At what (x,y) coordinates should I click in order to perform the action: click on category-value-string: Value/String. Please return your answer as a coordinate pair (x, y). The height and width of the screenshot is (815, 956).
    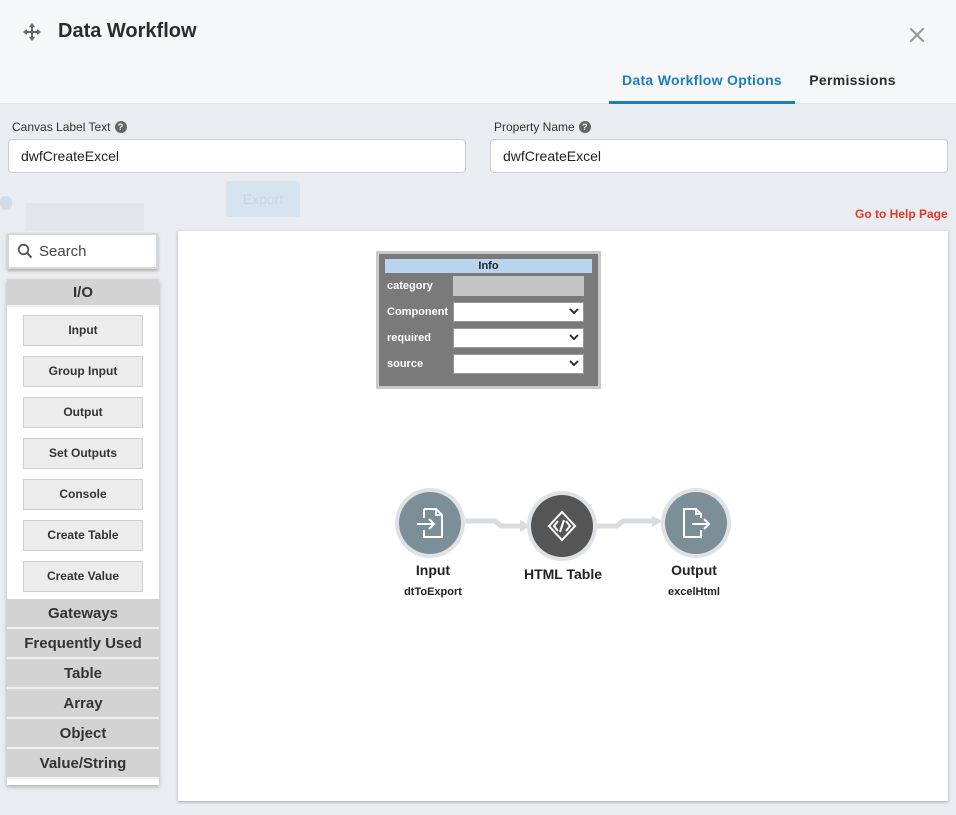
    Looking at the image, I should click on (83, 764).